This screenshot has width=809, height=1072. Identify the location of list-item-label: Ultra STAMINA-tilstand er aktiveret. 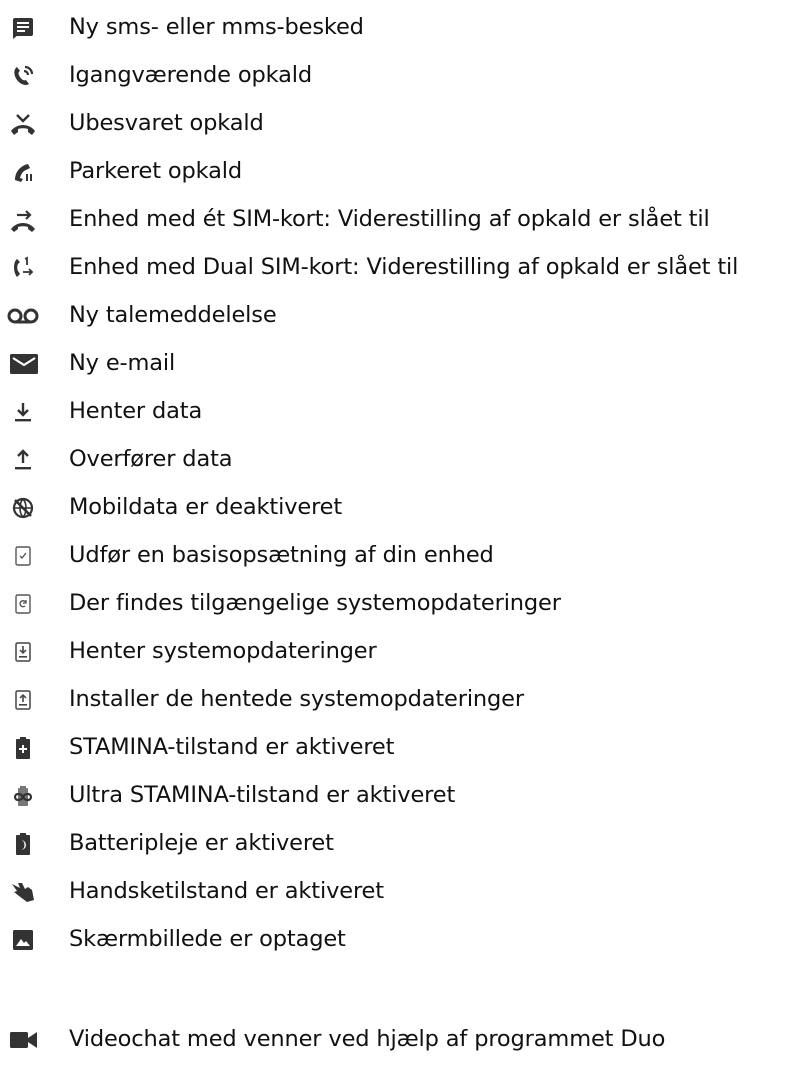
(262, 795).